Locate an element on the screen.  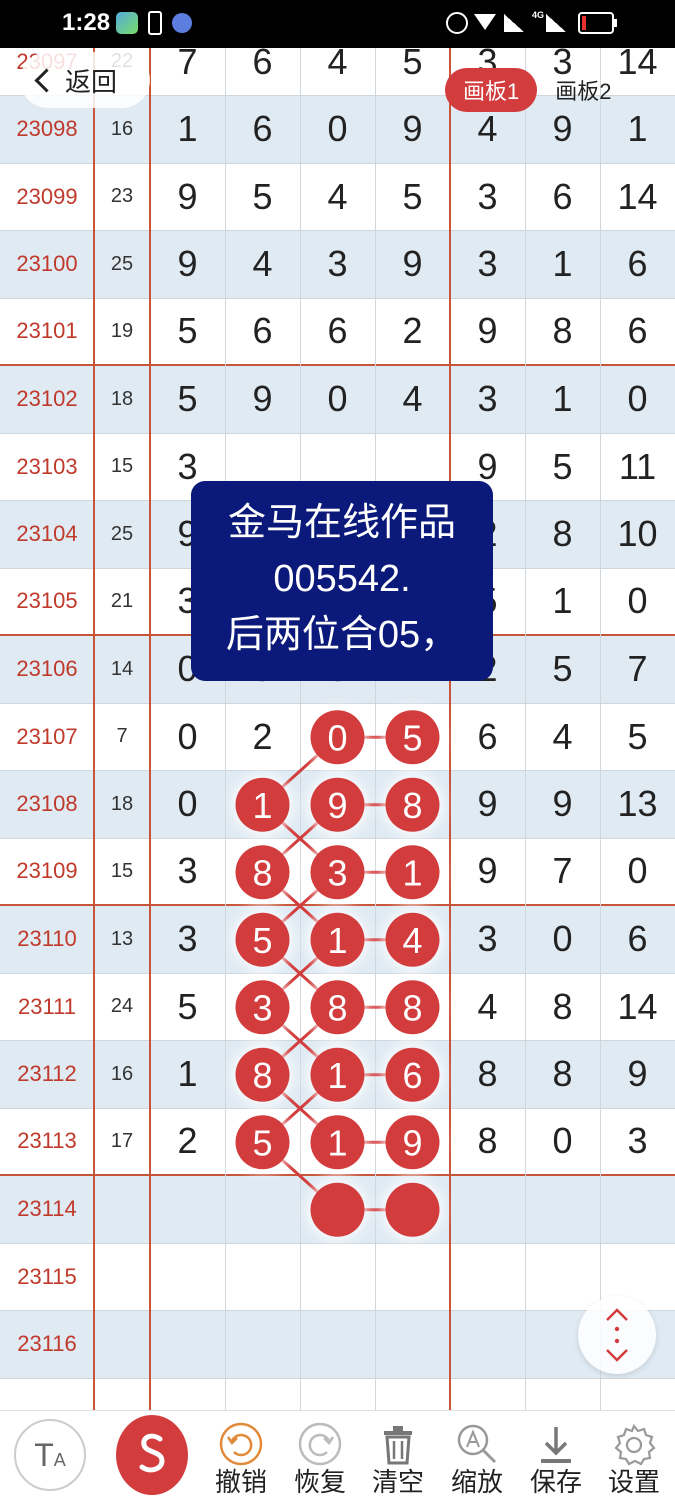
table-row: 23110 13 3 5 1 4 3 0 6 is located at coordinates (337, 940).